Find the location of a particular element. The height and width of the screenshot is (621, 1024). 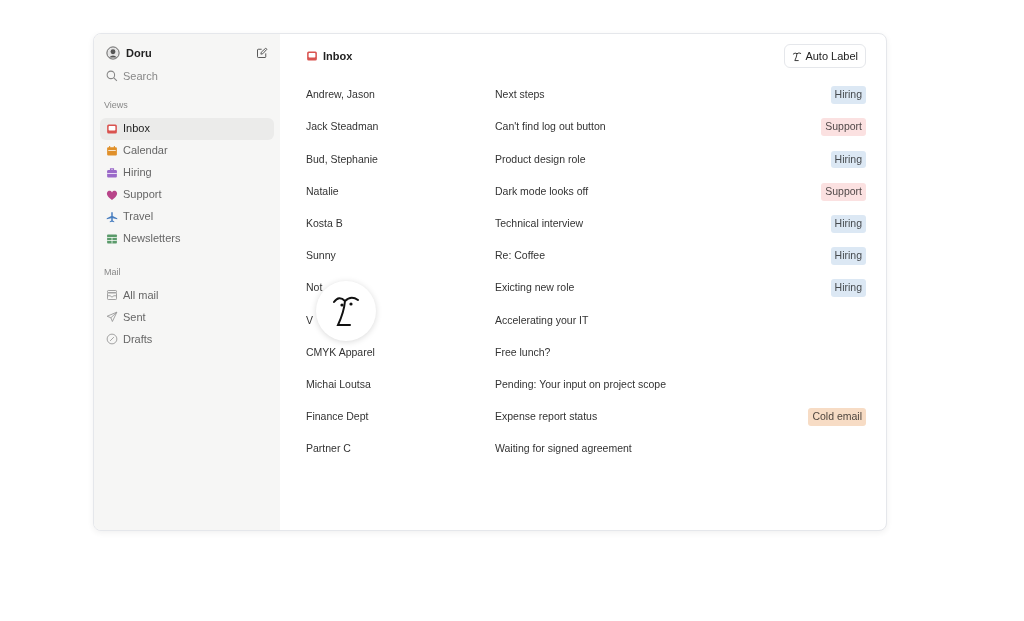

email-subject: Expense report status is located at coordinates (547, 417).